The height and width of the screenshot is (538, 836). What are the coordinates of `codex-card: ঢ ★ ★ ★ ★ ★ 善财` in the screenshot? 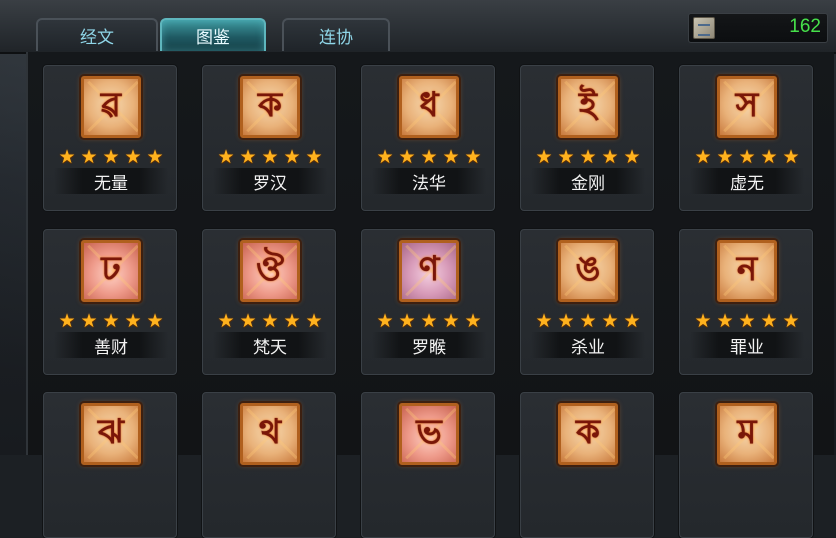 It's located at (110, 302).